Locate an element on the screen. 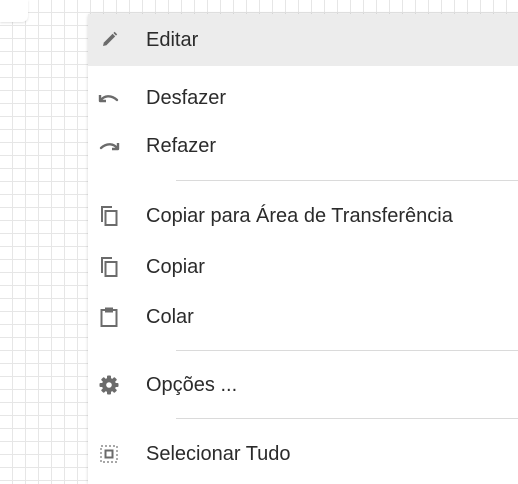  menu-item-redo: Refazer is located at coordinates (303, 146).